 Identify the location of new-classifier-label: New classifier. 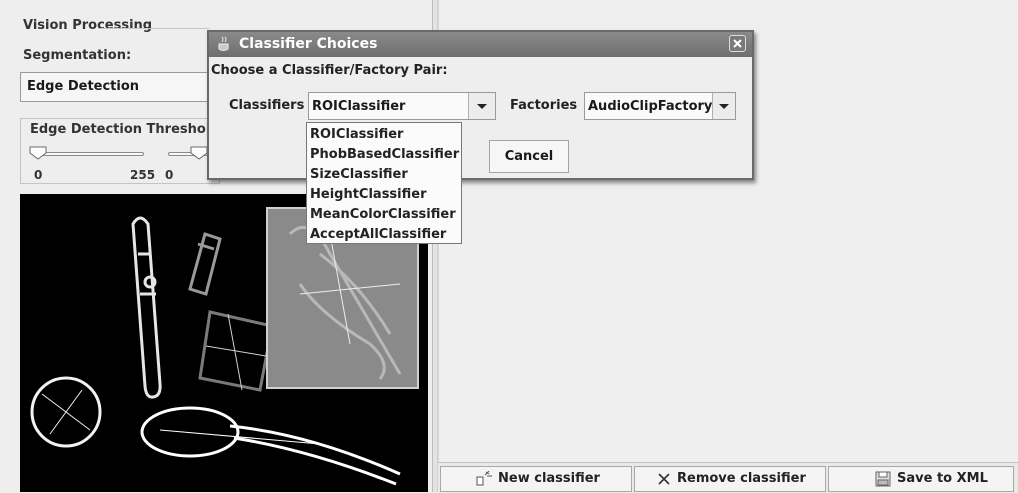
(549, 478).